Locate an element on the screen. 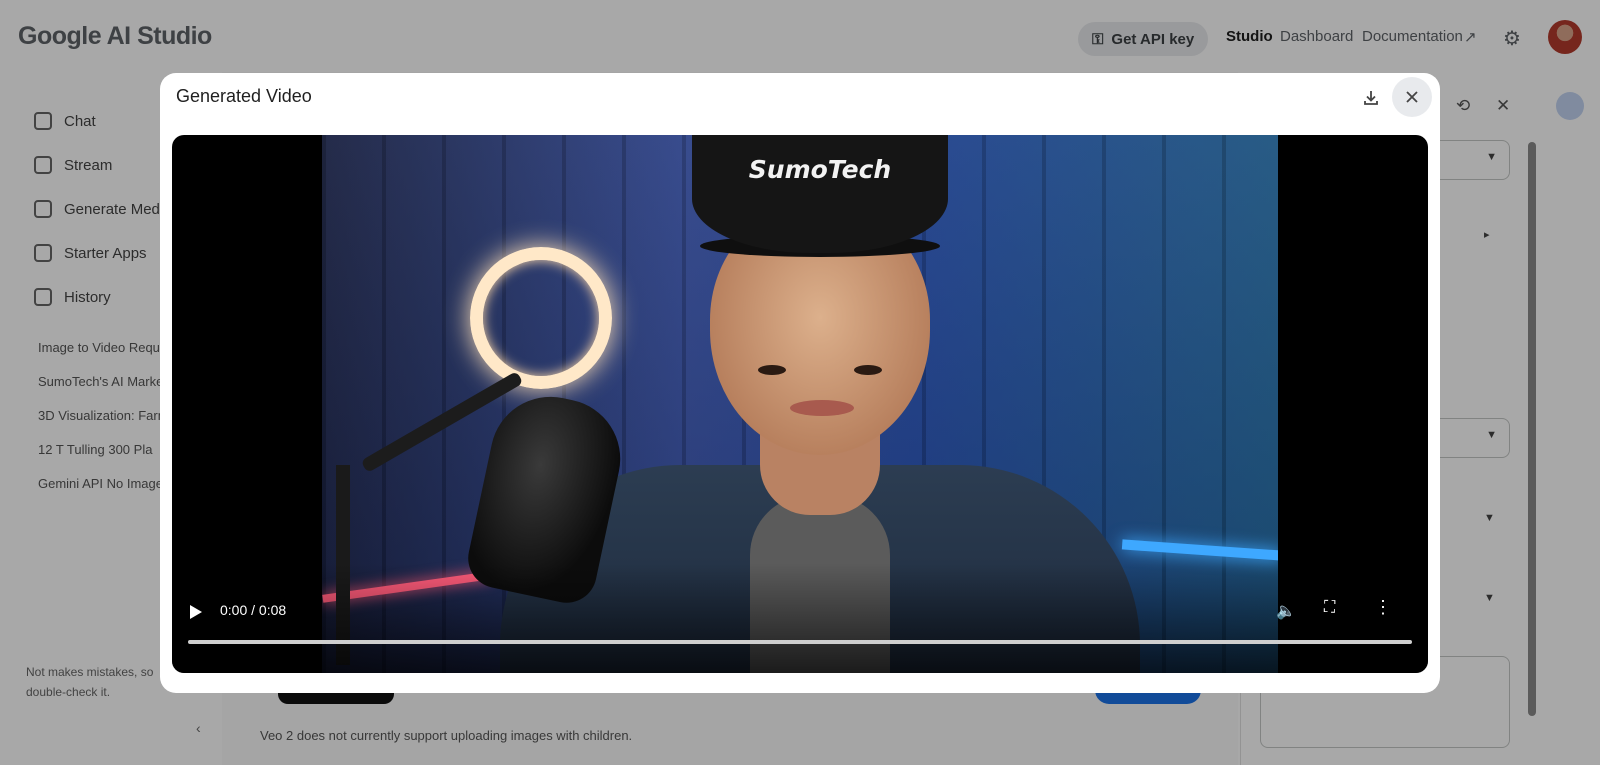 Image resolution: width=1600 pixels, height=765 pixels. controls-overlay is located at coordinates (800, 618).